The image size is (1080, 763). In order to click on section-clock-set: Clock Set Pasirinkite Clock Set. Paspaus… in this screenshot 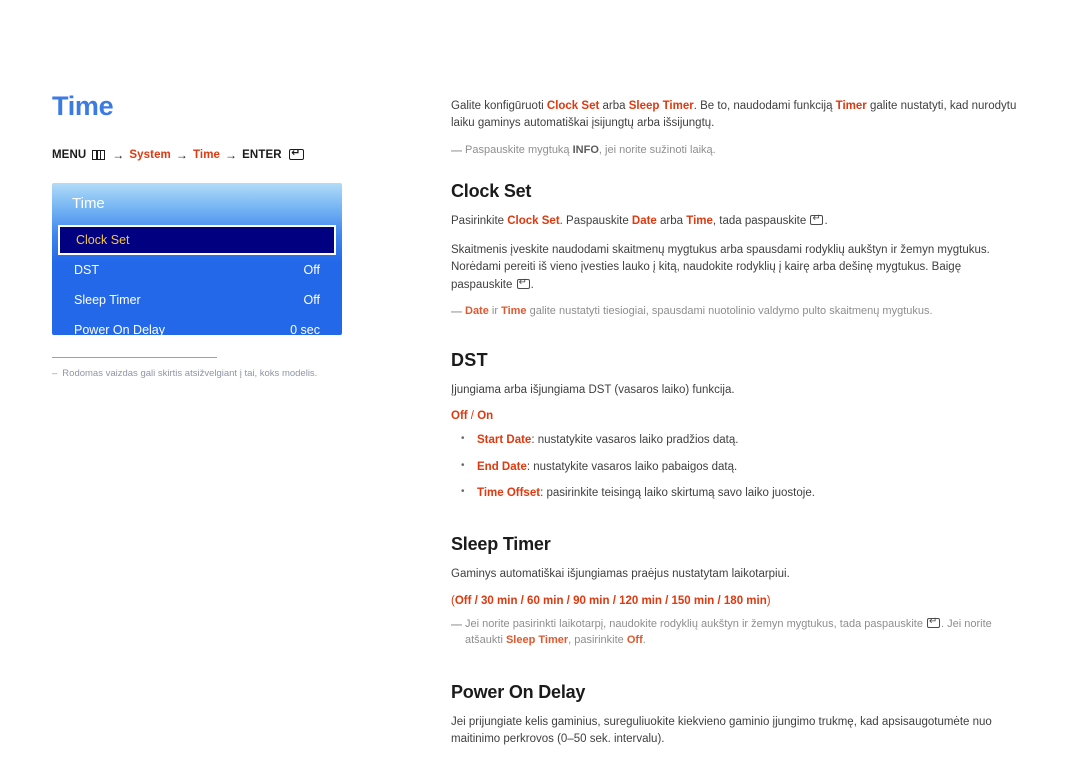, I will do `click(737, 250)`.